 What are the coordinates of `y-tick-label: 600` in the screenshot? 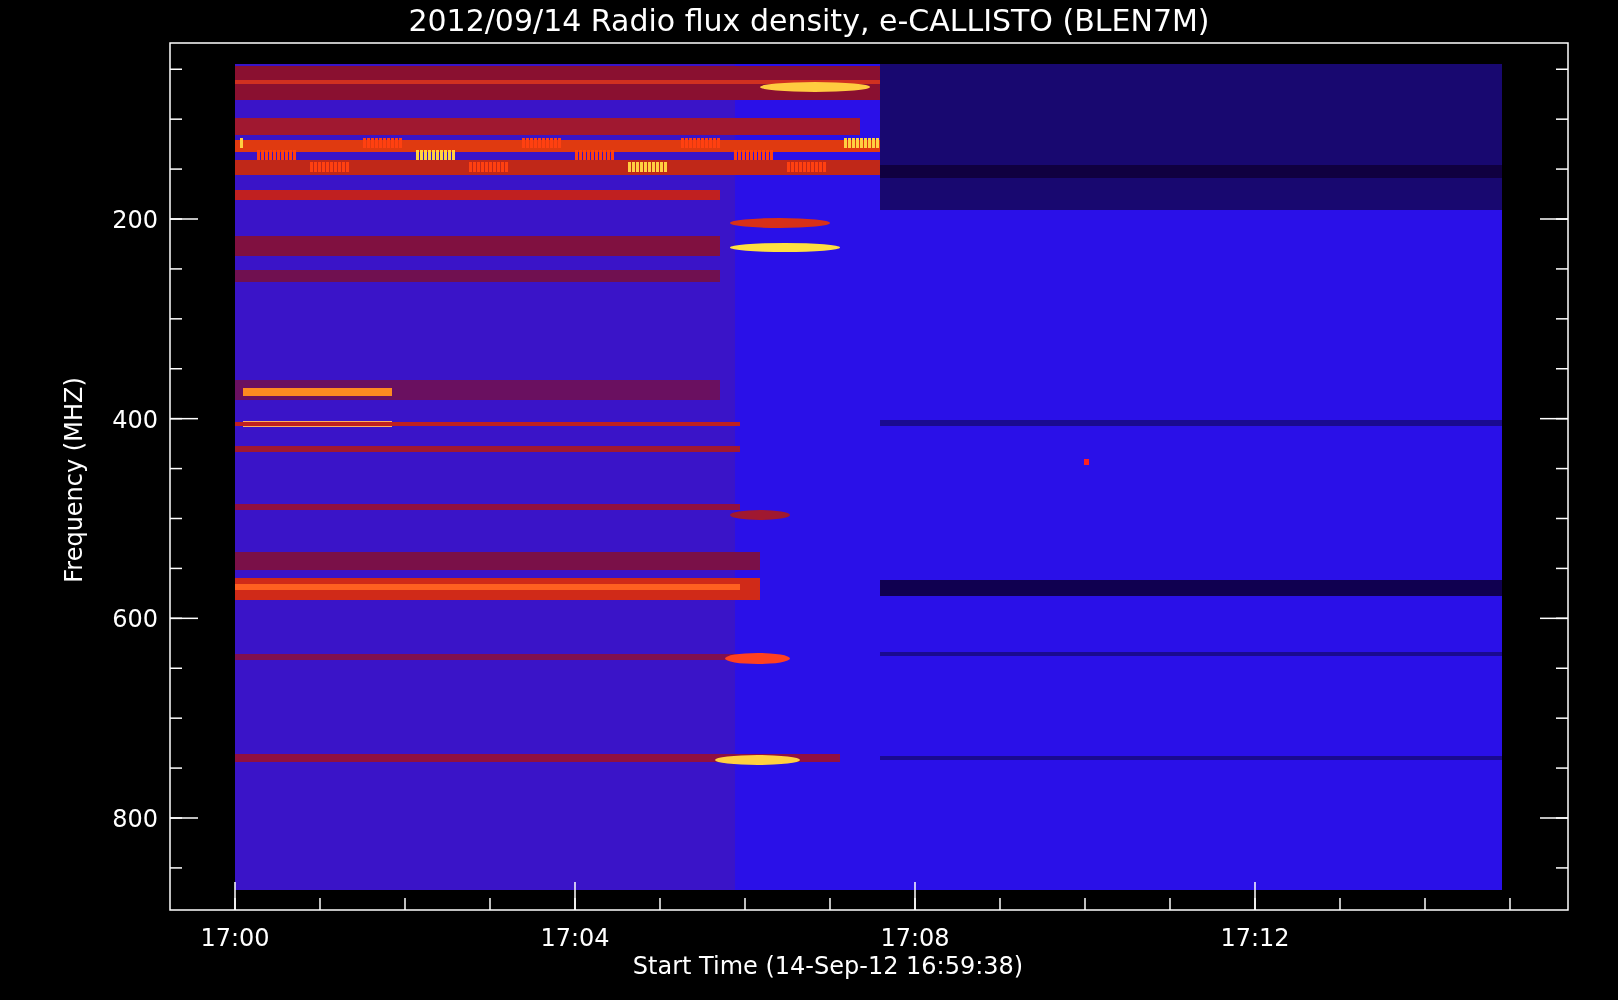 It's located at (135, 619).